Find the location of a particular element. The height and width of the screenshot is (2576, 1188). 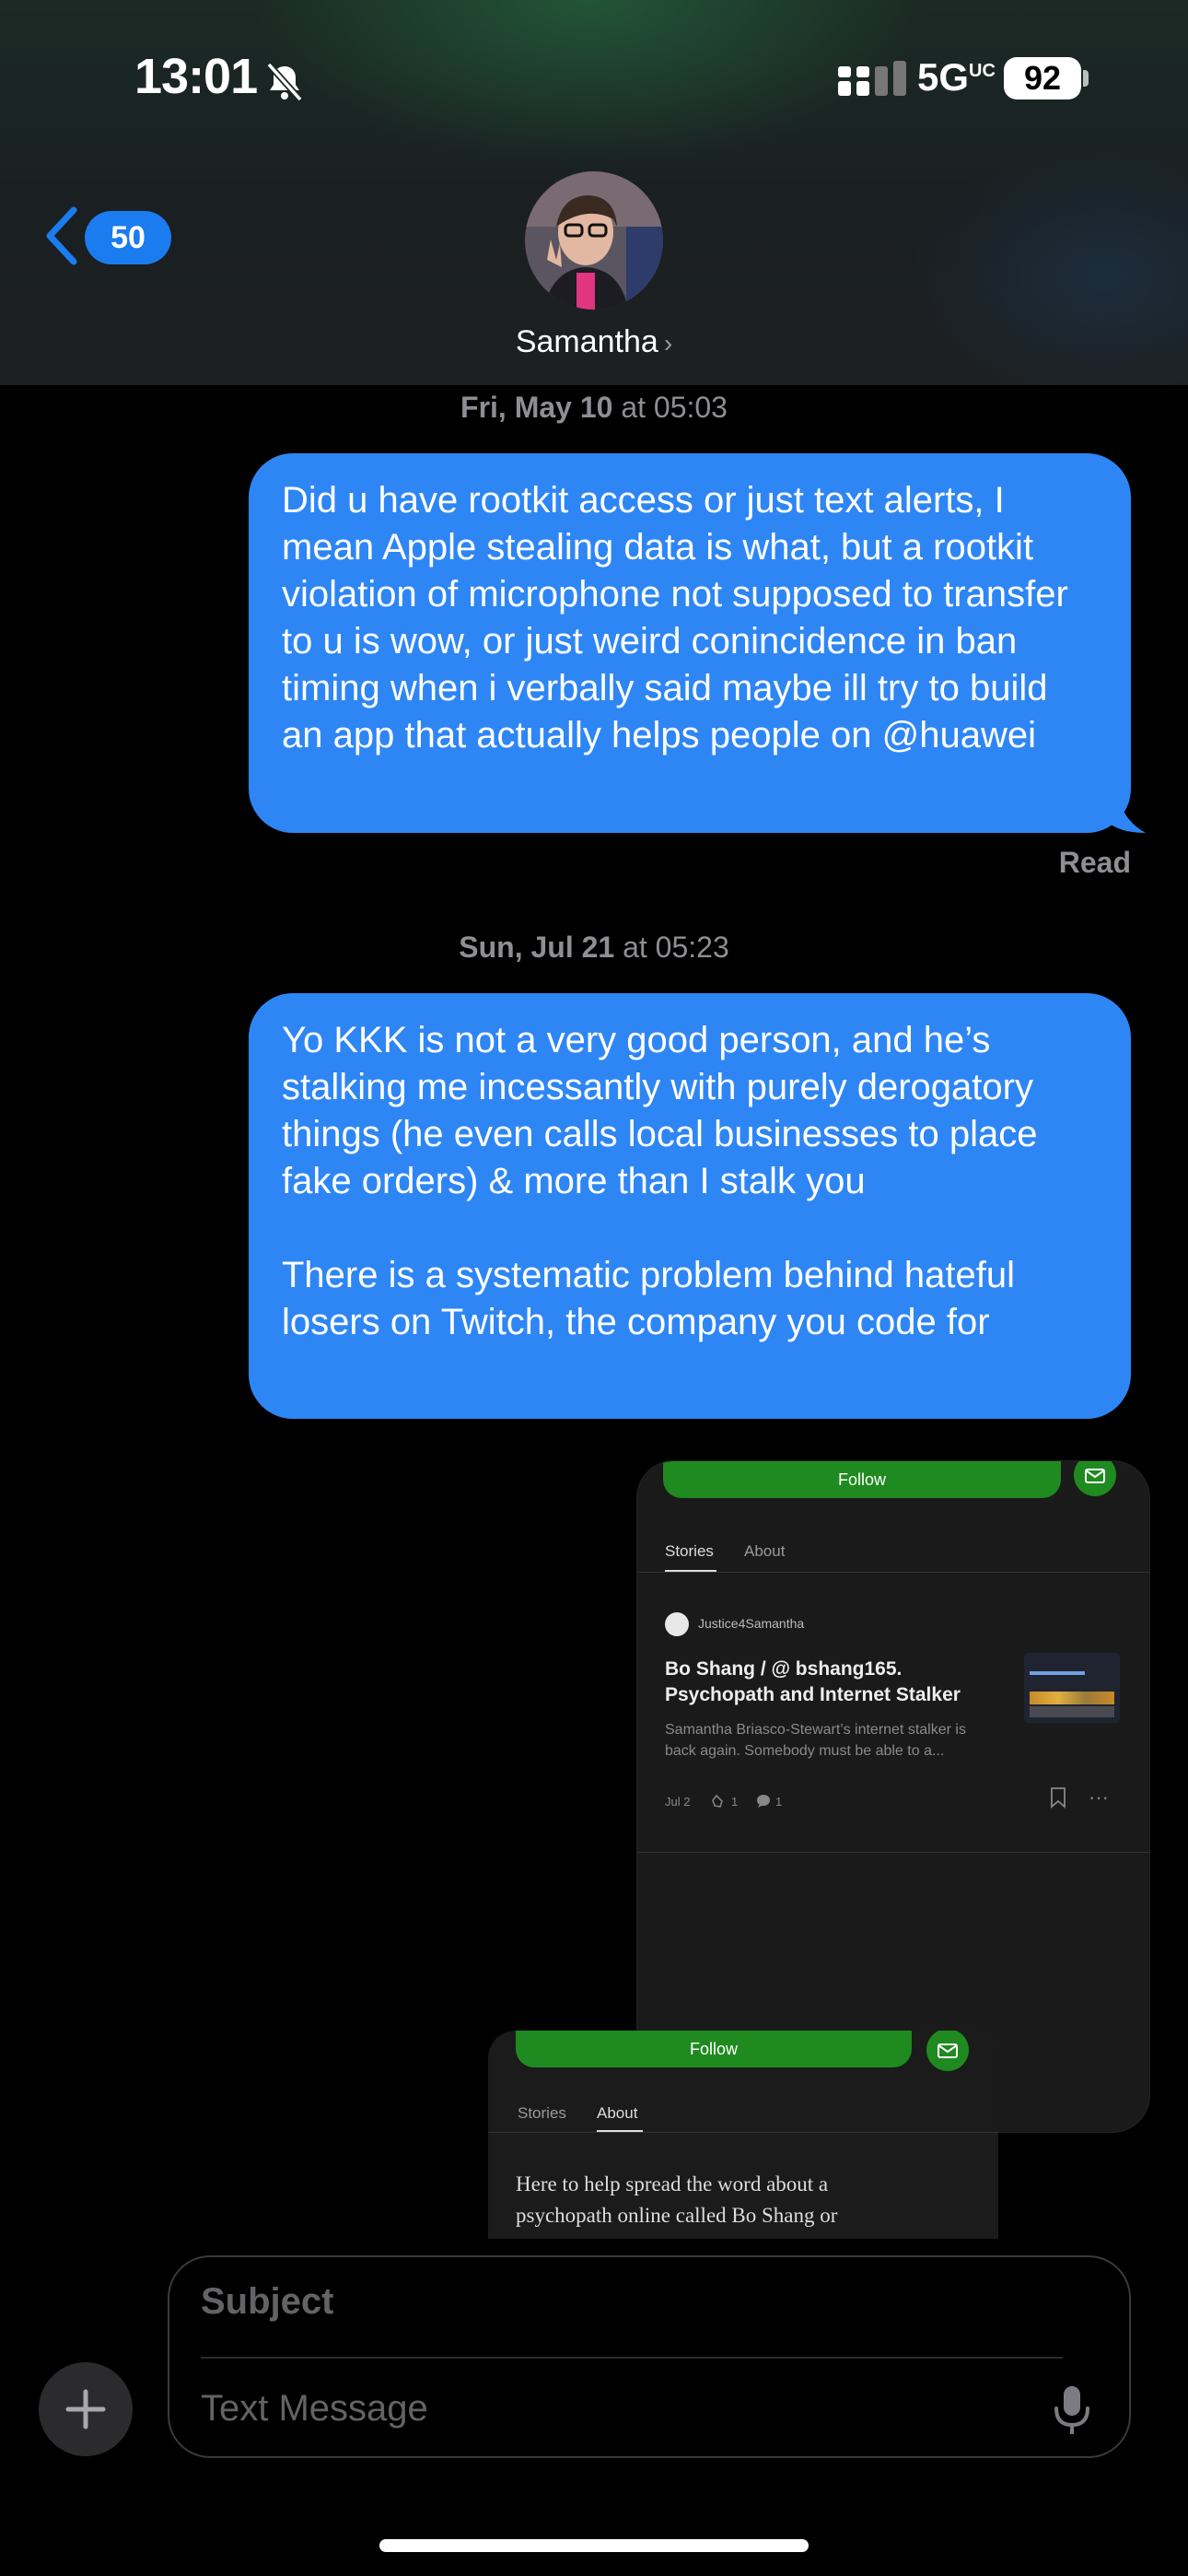

timestamp-day: Sun, Jul 21 is located at coordinates (537, 947).